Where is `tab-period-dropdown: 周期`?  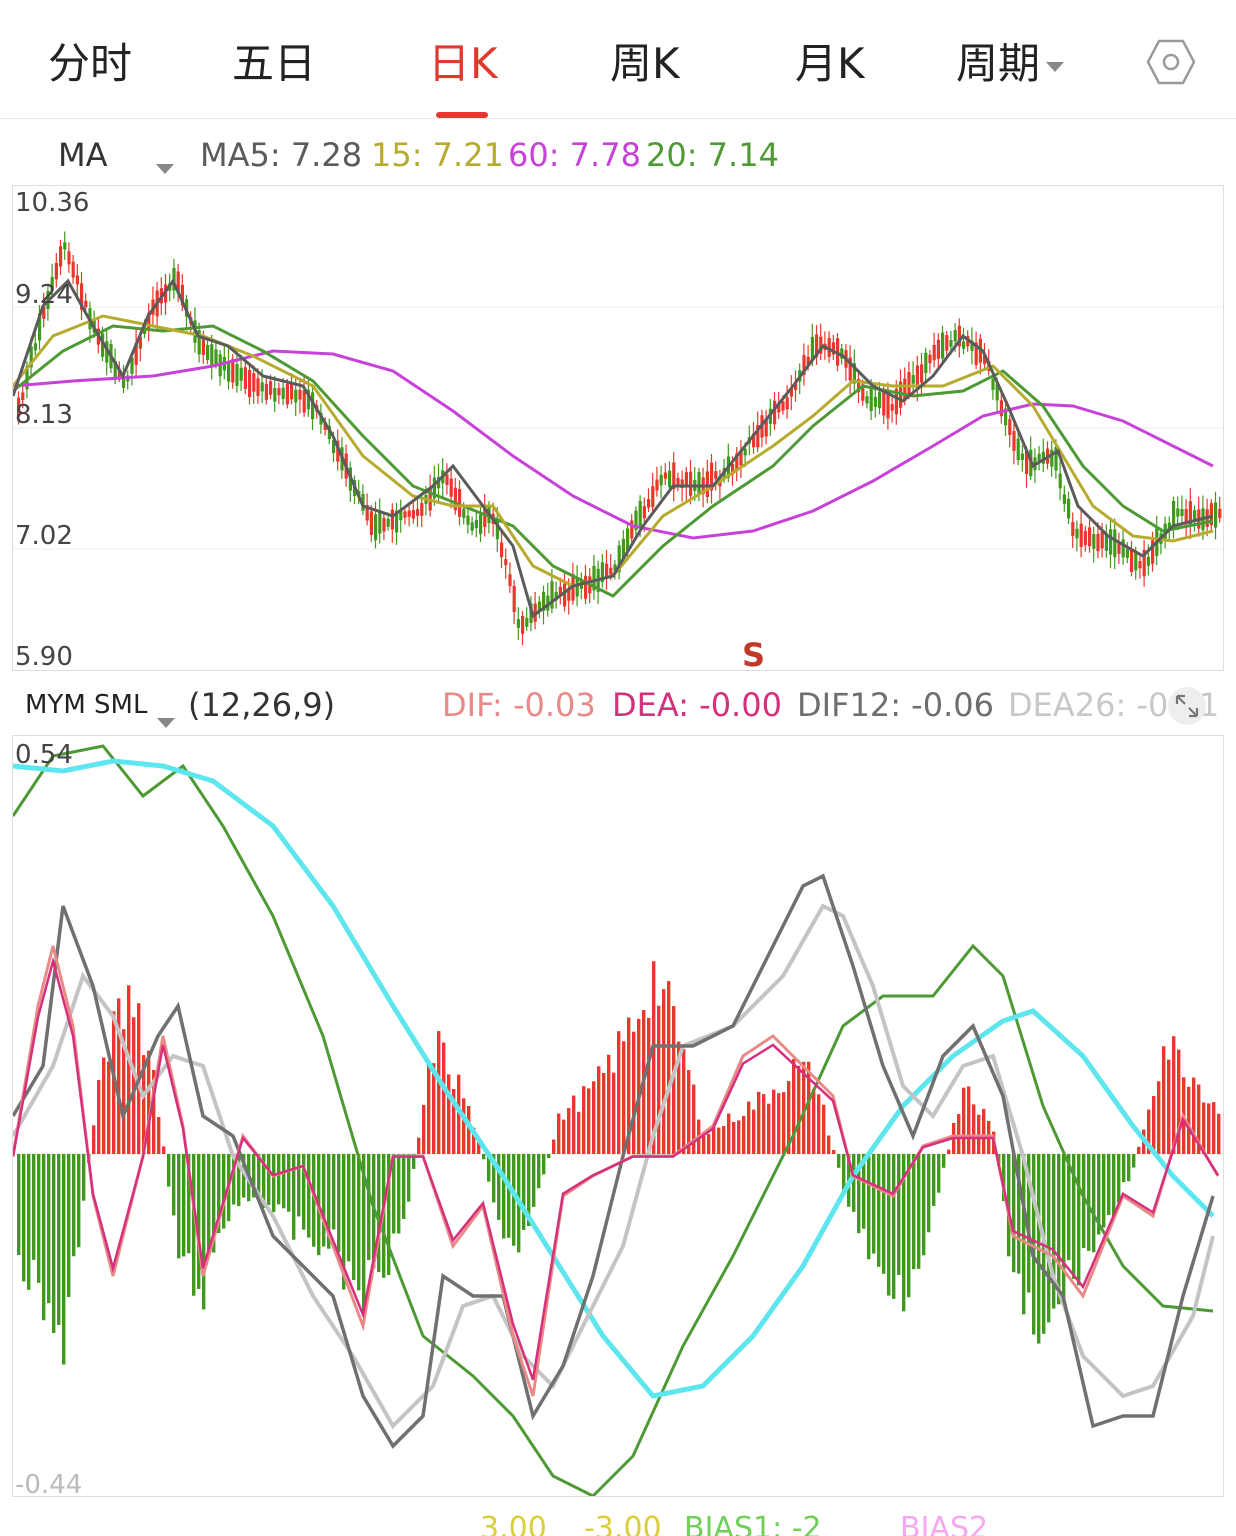
tab-period-dropdown: 周期 is located at coordinates (1010, 60).